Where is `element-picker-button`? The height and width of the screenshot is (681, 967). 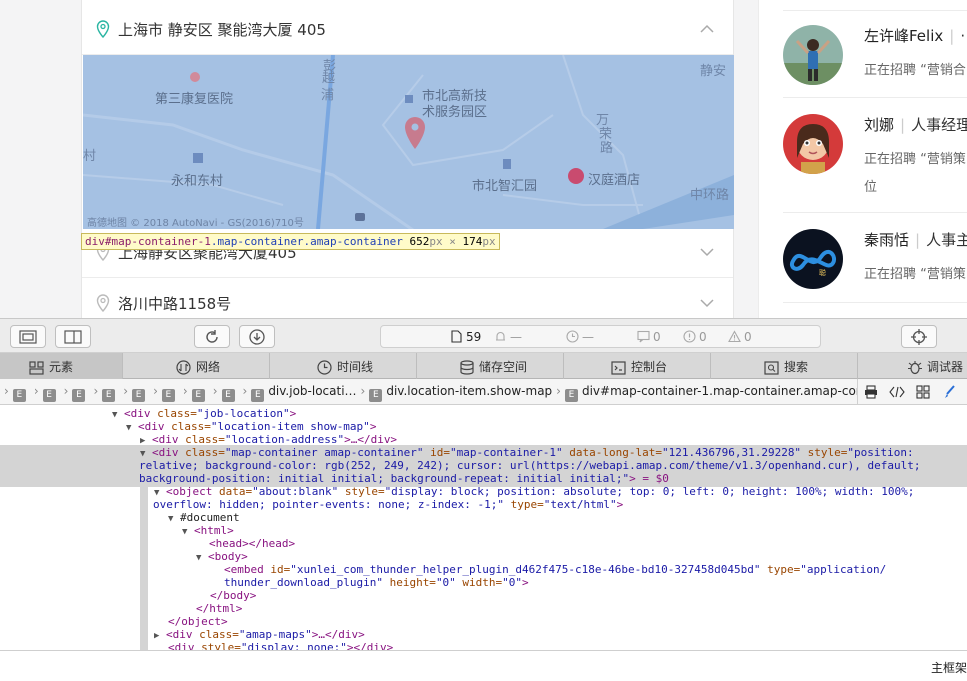 element-picker-button is located at coordinates (919, 336).